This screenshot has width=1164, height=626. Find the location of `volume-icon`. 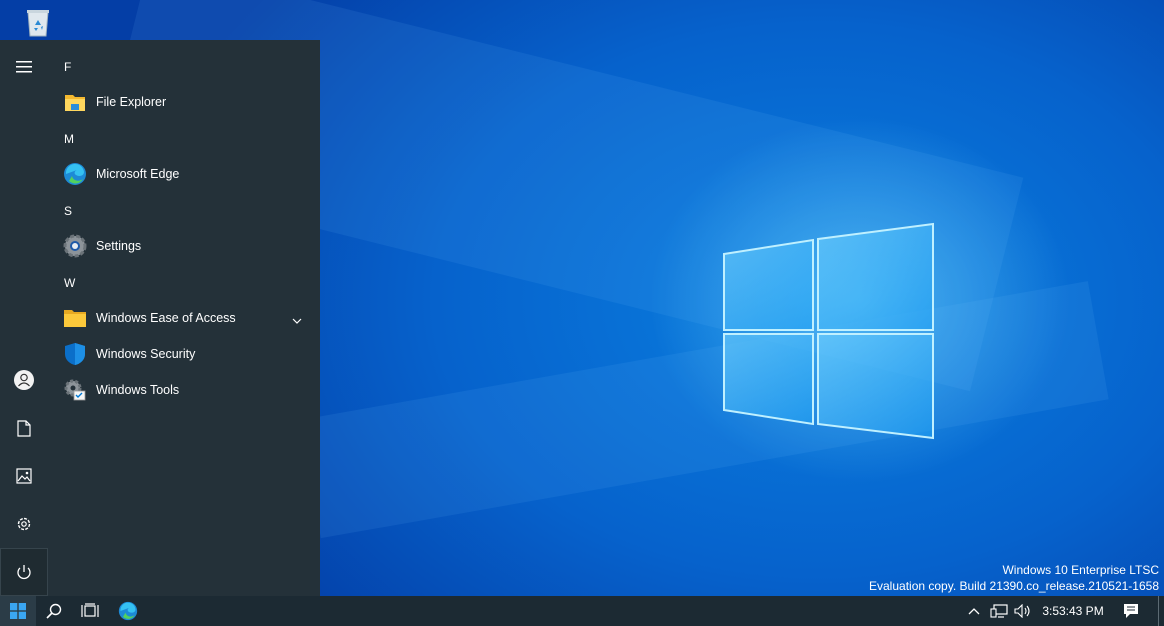

volume-icon is located at coordinates (1023, 611).